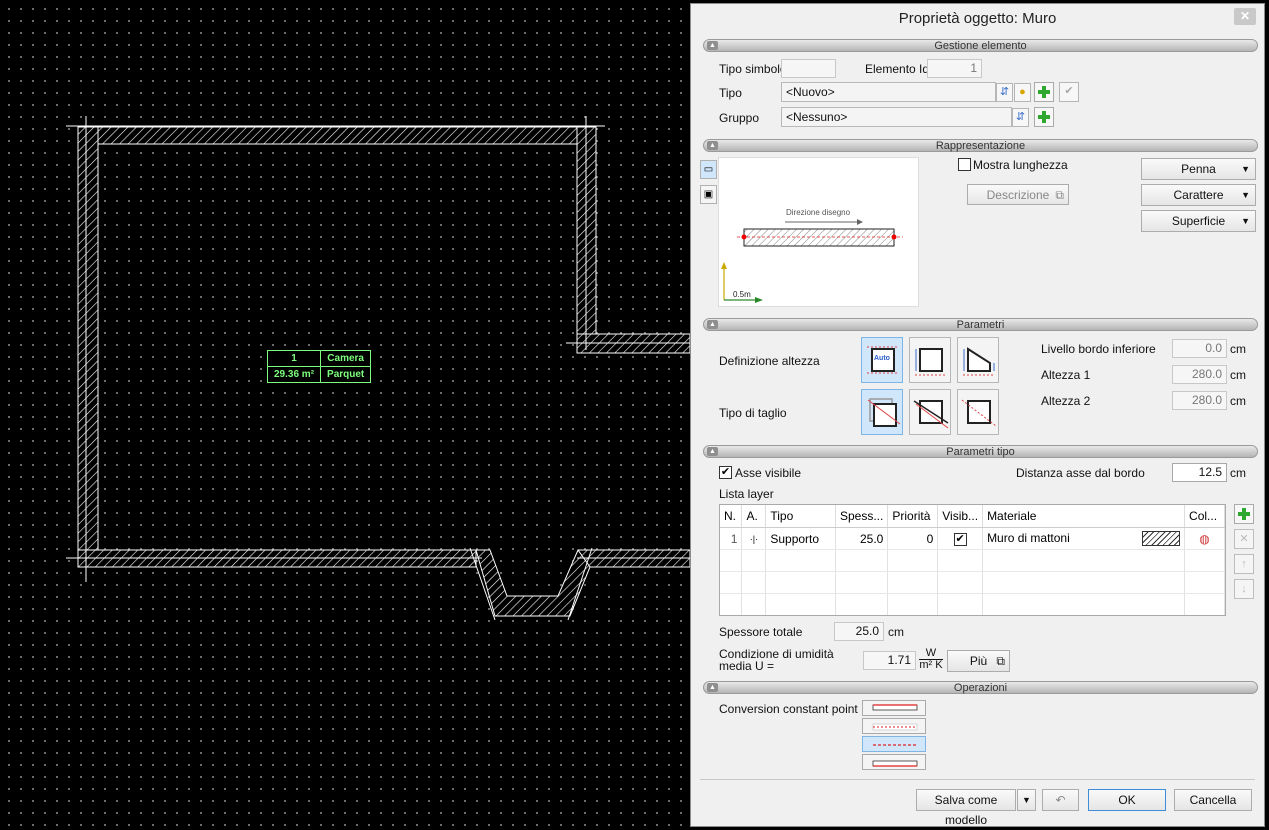 The height and width of the screenshot is (830, 1269). What do you see at coordinates (808, 68) in the screenshot?
I see `tipo-simbolo-field` at bounding box center [808, 68].